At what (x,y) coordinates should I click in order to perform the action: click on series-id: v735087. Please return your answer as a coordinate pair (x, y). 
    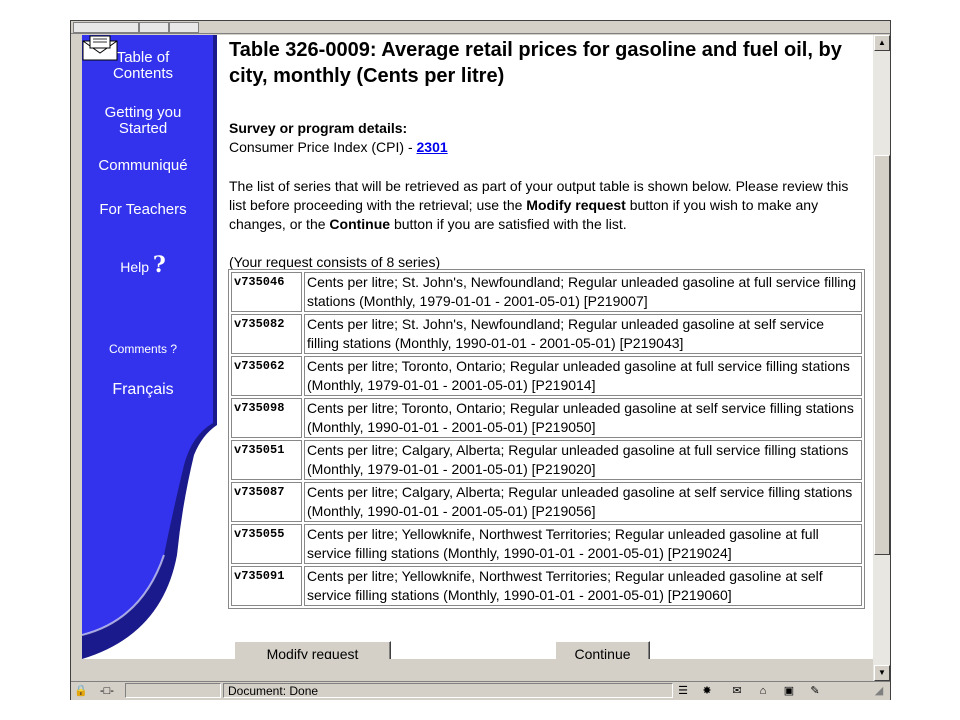
    Looking at the image, I should click on (266, 502).